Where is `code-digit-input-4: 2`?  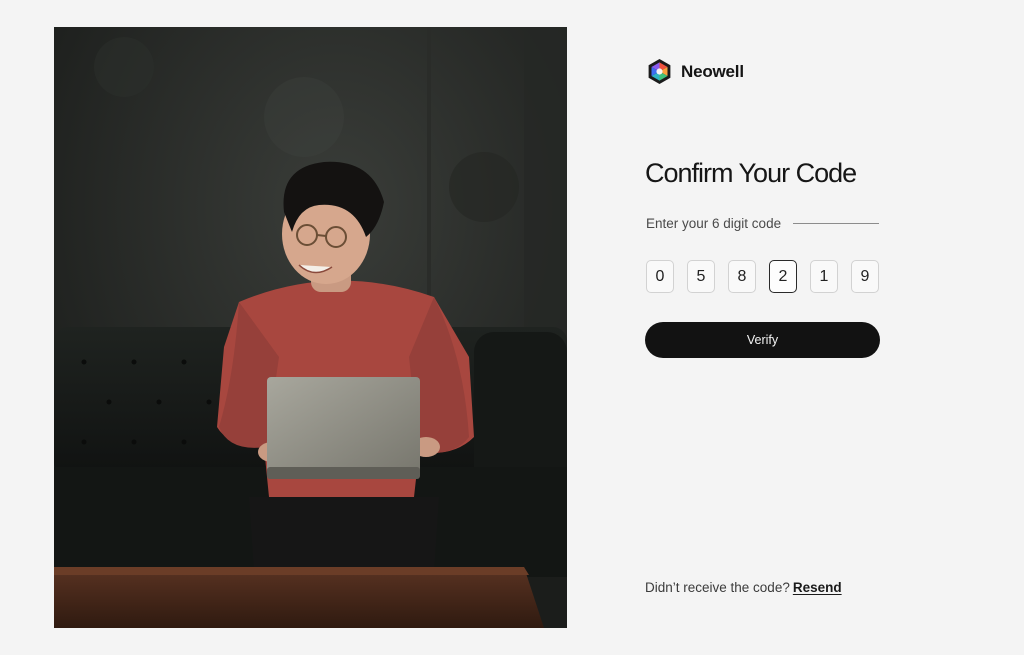 code-digit-input-4: 2 is located at coordinates (783, 276).